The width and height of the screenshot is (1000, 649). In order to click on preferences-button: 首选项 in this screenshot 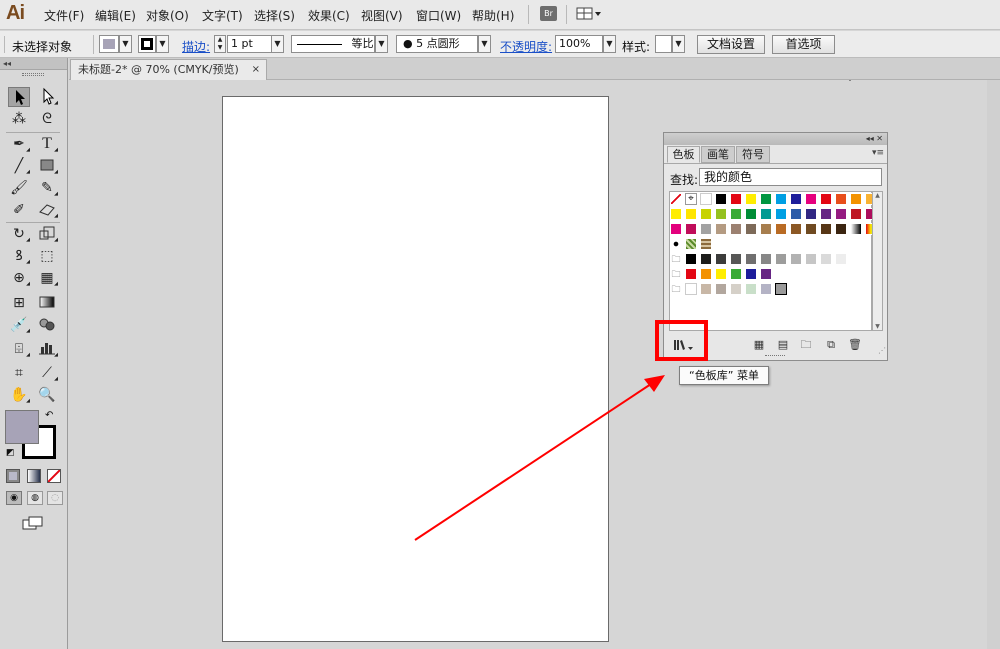, I will do `click(803, 44)`.